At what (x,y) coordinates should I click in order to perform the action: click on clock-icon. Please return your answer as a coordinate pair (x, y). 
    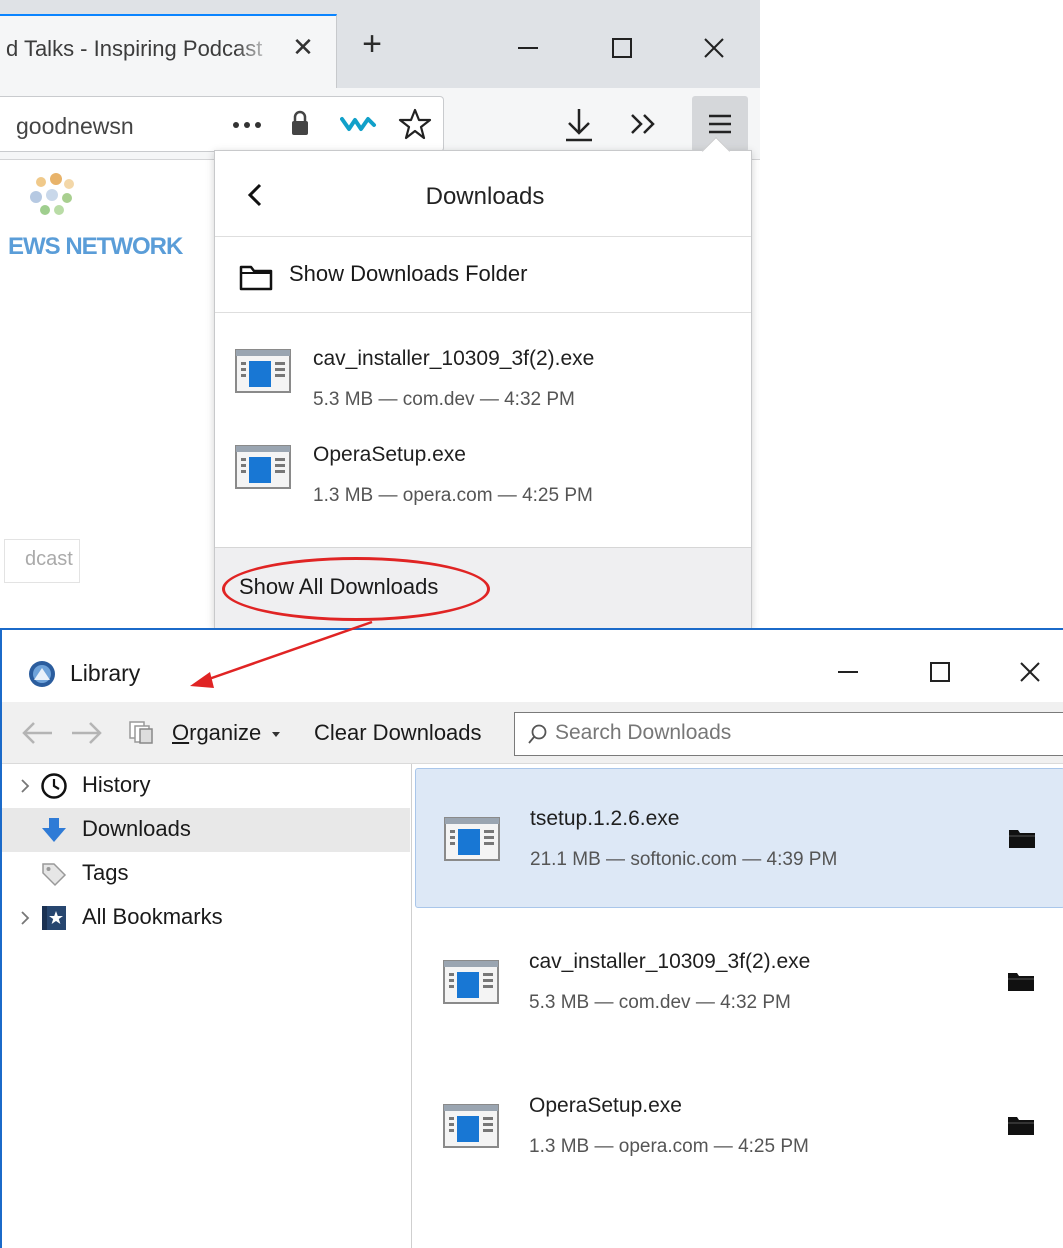
    Looking at the image, I should click on (54, 786).